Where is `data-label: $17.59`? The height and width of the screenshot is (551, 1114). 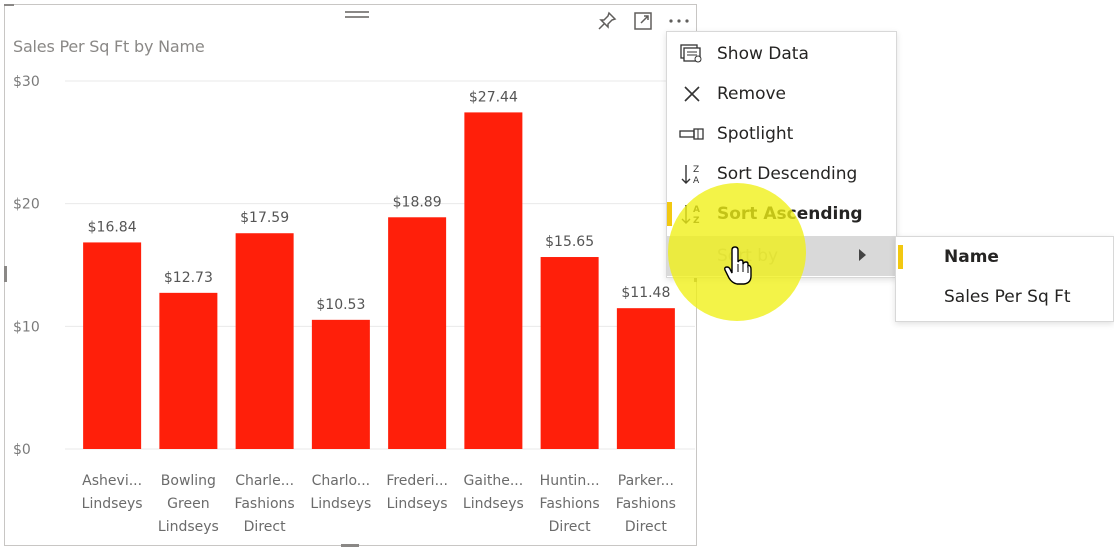 data-label: $17.59 is located at coordinates (264, 218).